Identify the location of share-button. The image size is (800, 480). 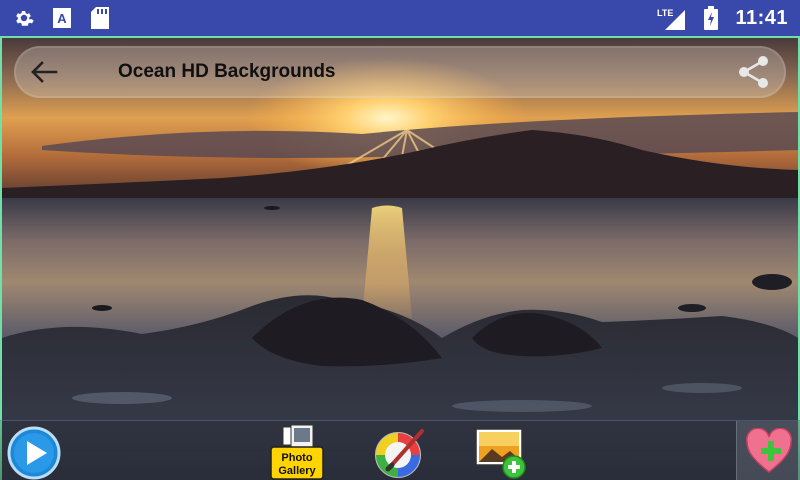
(754, 72).